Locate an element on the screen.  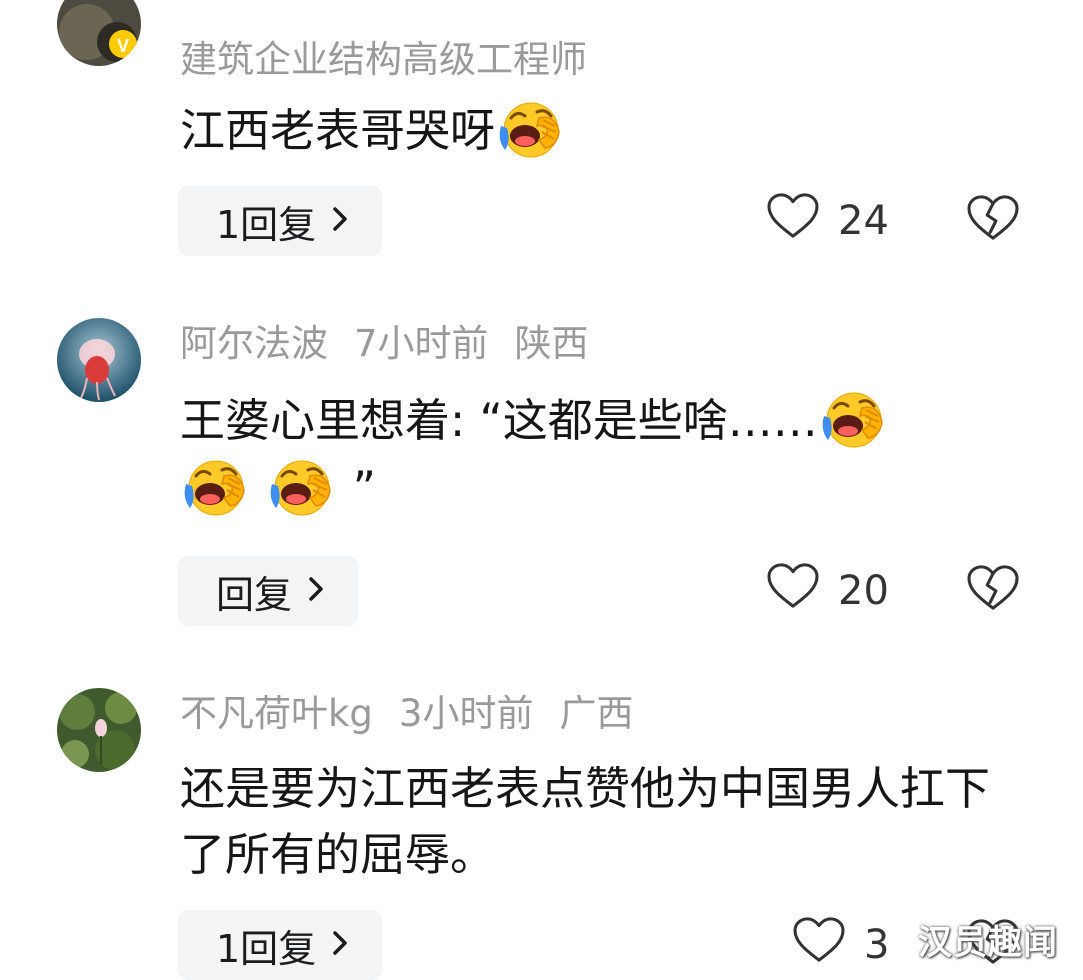
comment-text-content: 江西老表哥哭呀 is located at coordinates (338, 130).